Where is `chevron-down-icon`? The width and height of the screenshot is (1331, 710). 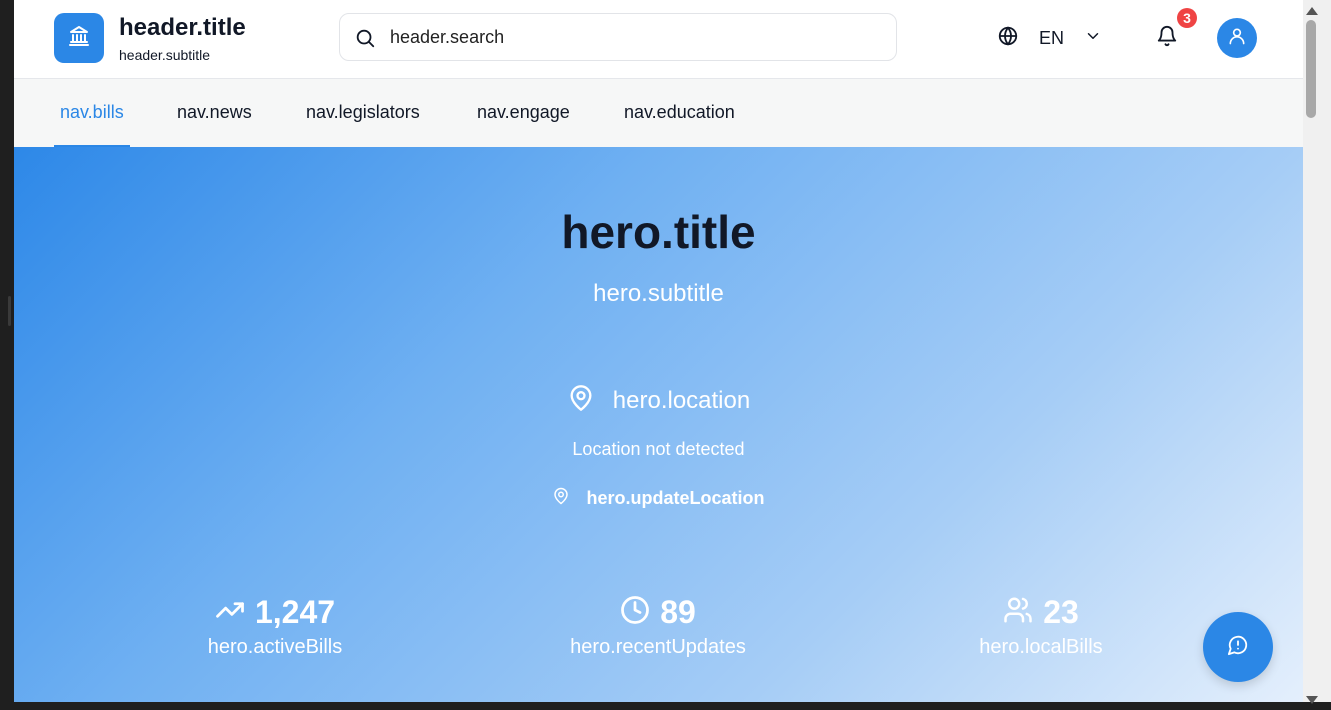 chevron-down-icon is located at coordinates (1093, 38).